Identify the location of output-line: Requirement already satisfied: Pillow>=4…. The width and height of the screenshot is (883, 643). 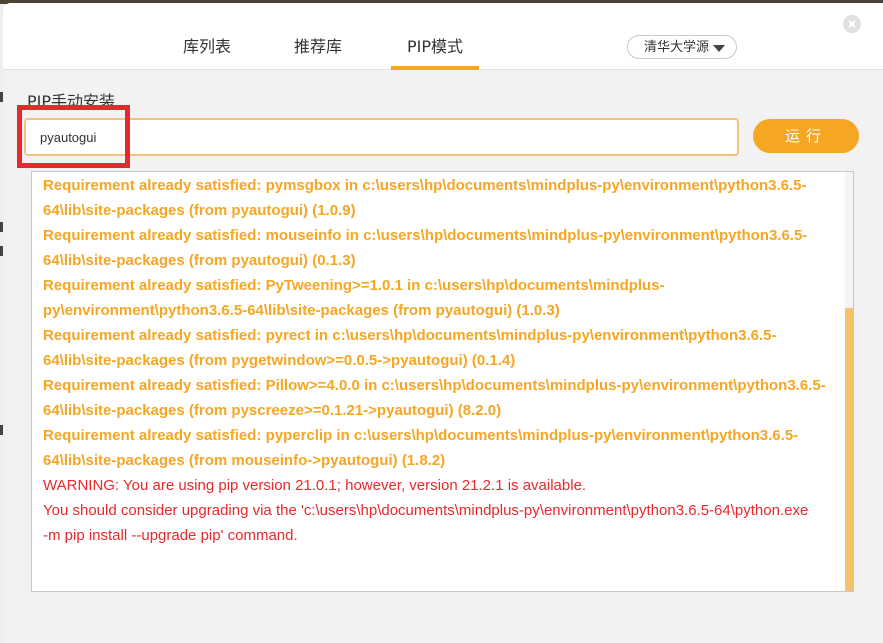
(434, 385).